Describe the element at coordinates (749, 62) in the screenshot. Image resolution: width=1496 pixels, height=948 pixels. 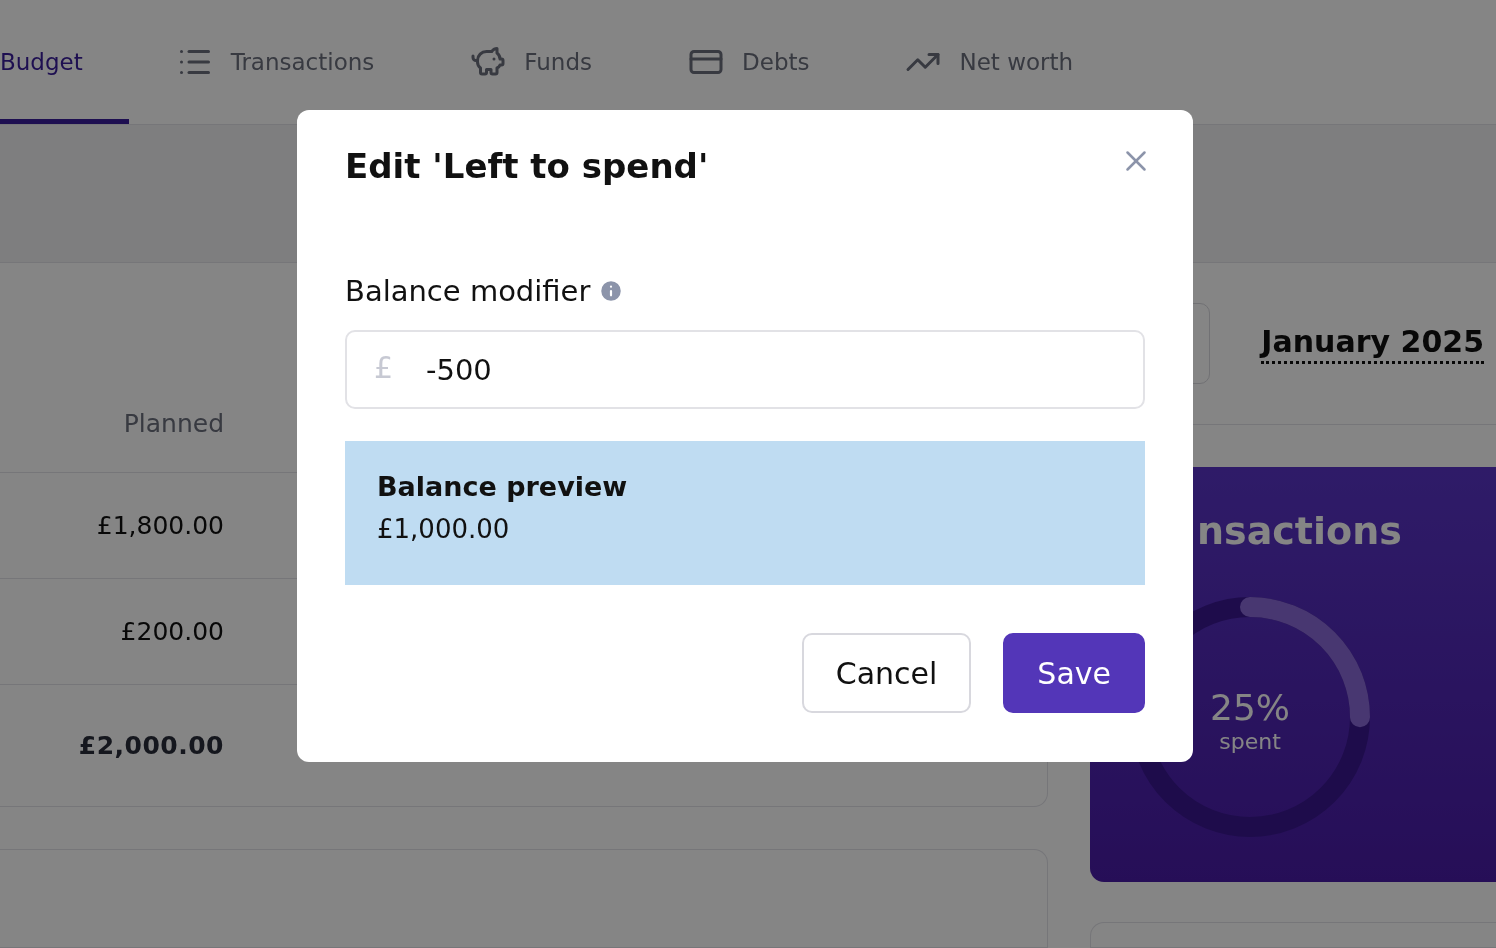
I see `nav-tab: Debts` at that location.